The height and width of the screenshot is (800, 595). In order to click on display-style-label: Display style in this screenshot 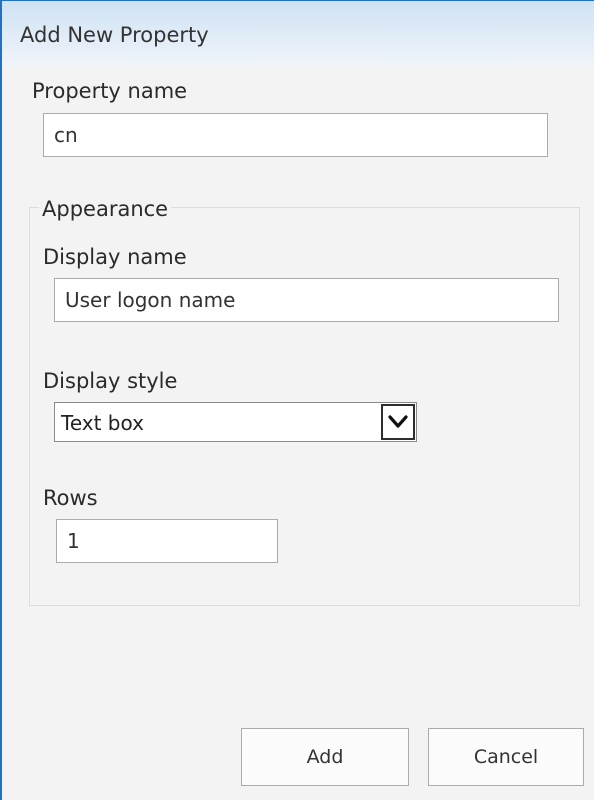, I will do `click(110, 381)`.